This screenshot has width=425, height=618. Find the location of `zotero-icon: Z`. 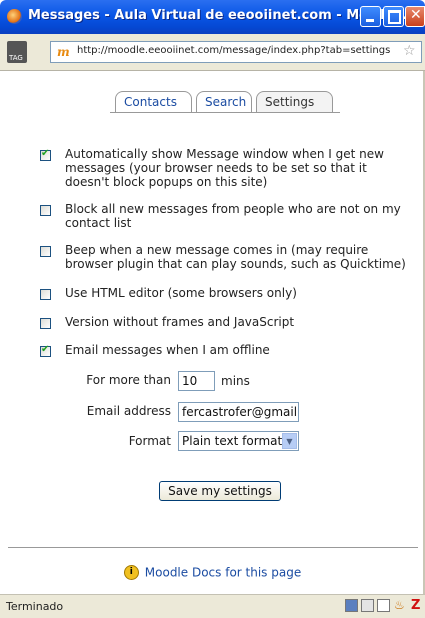

zotero-icon: Z is located at coordinates (417, 605).